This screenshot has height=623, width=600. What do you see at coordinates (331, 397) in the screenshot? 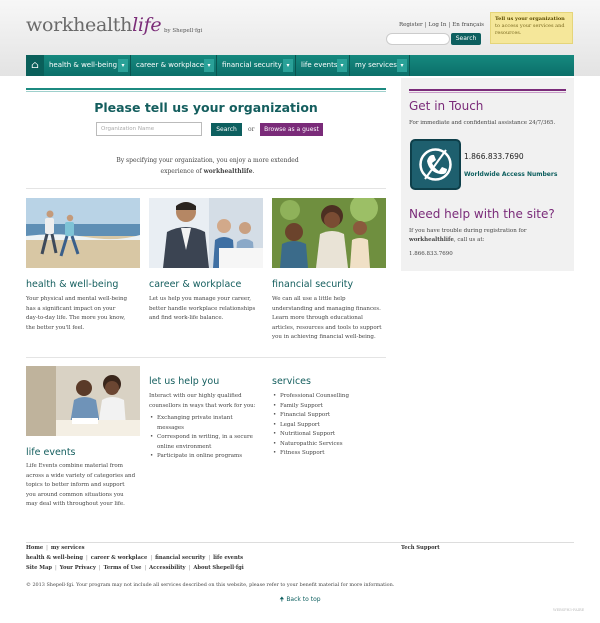
I see `service-item: Professional Counselling` at bounding box center [331, 397].